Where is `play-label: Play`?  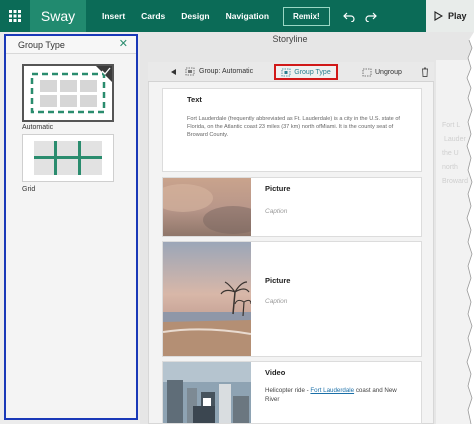 play-label: Play is located at coordinates (457, 16).